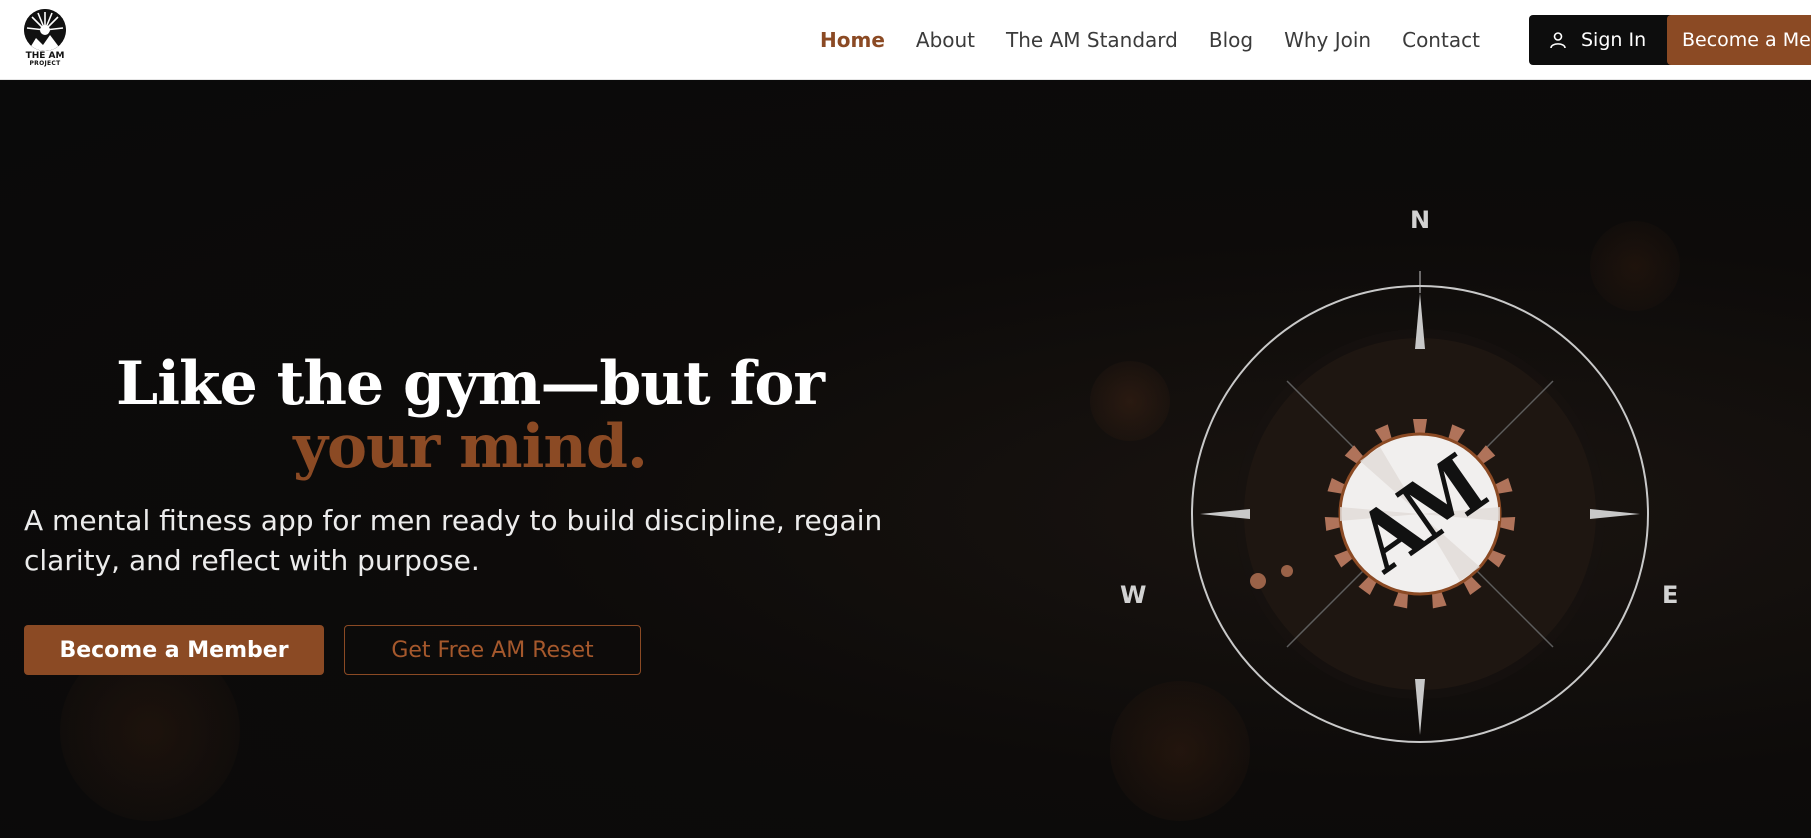 This screenshot has width=1811, height=838. I want to click on sign-in-label: Sign In, so click(1614, 40).